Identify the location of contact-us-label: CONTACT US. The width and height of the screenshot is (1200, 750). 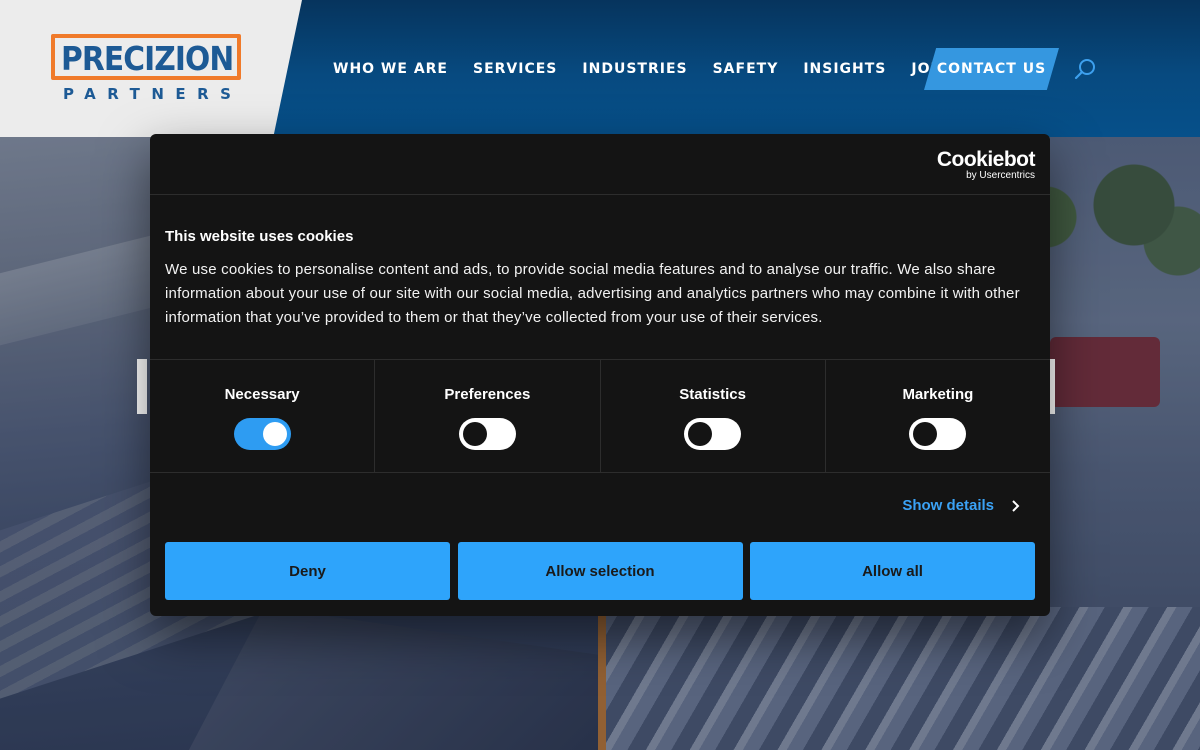
(991, 69).